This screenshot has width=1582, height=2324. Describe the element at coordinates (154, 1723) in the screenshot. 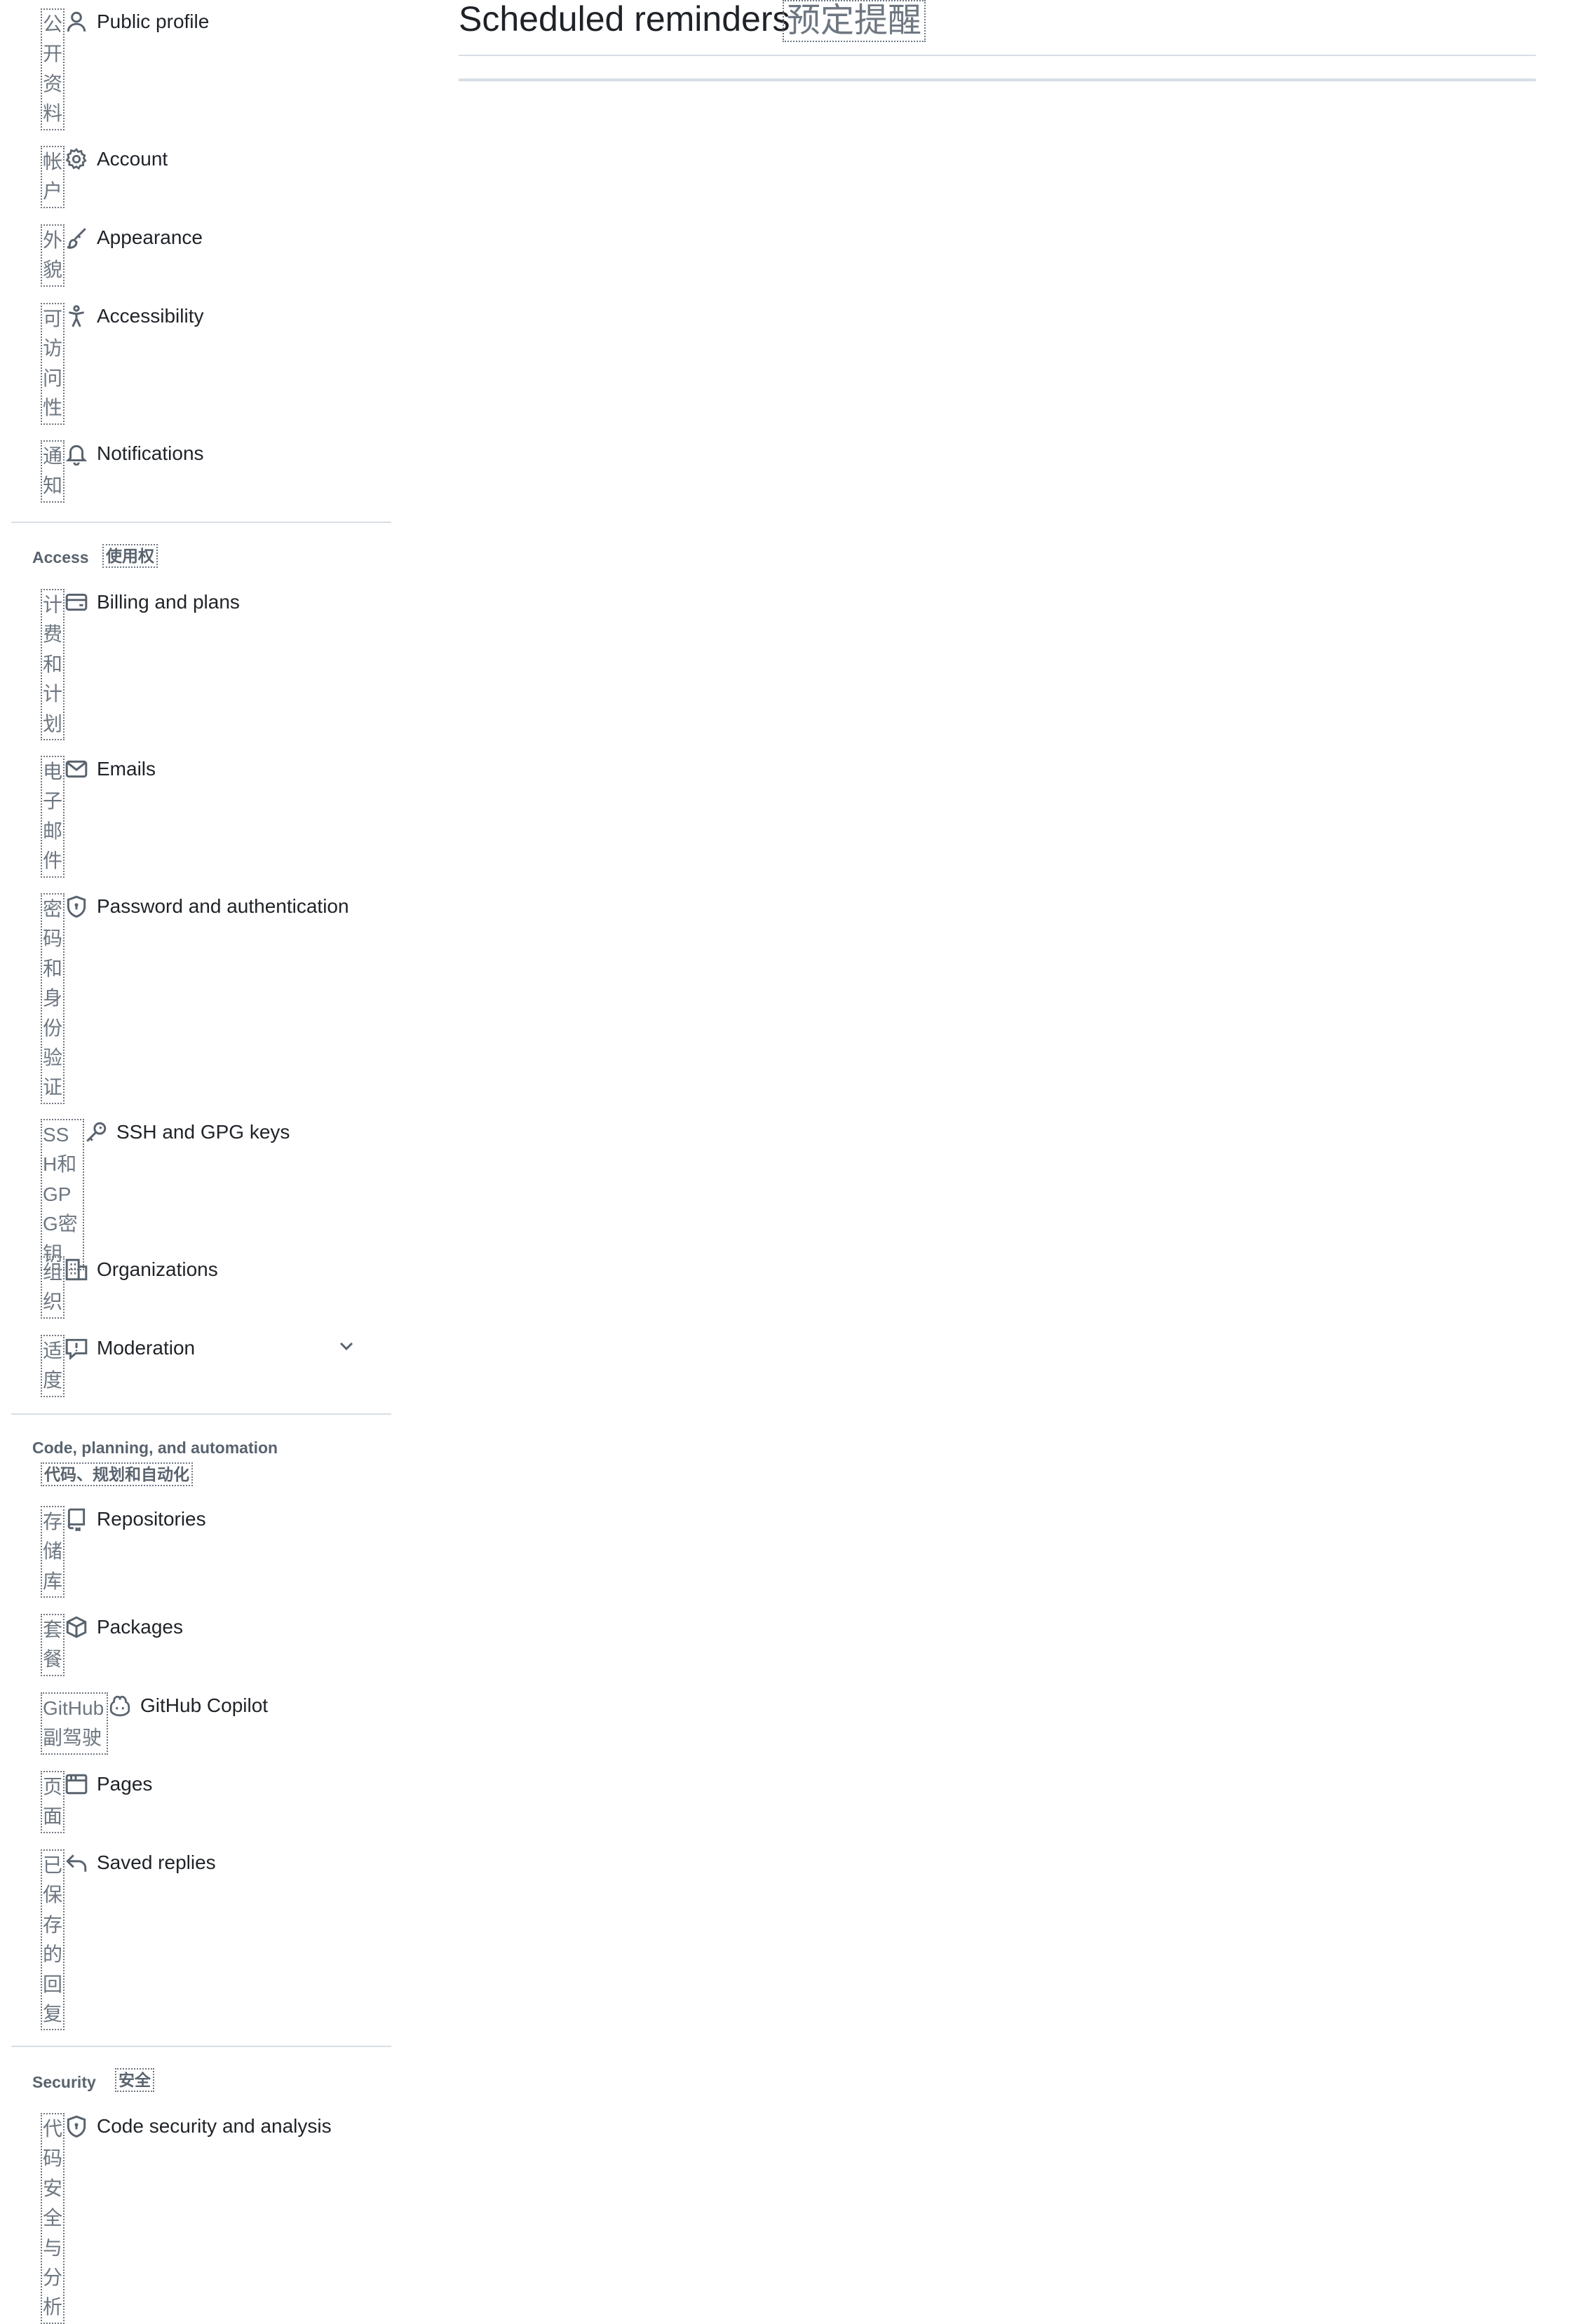

I see `sidebar-item-copilot: GitHub副驾驶 GitHub Copilot` at that location.